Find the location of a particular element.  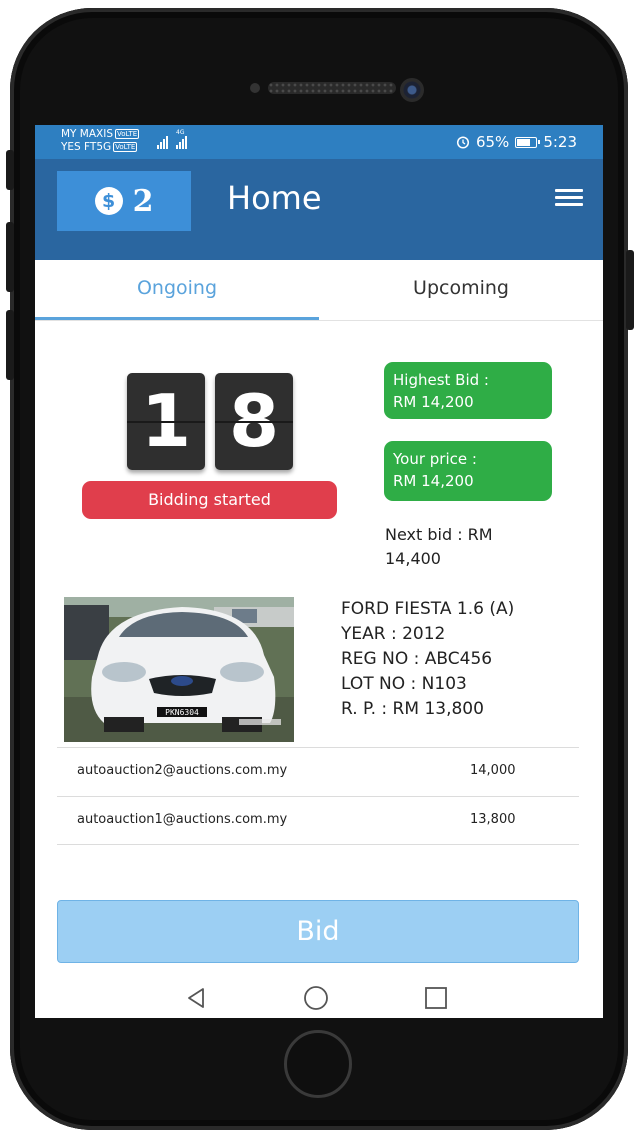

android-nav-bar is located at coordinates (319, 996).